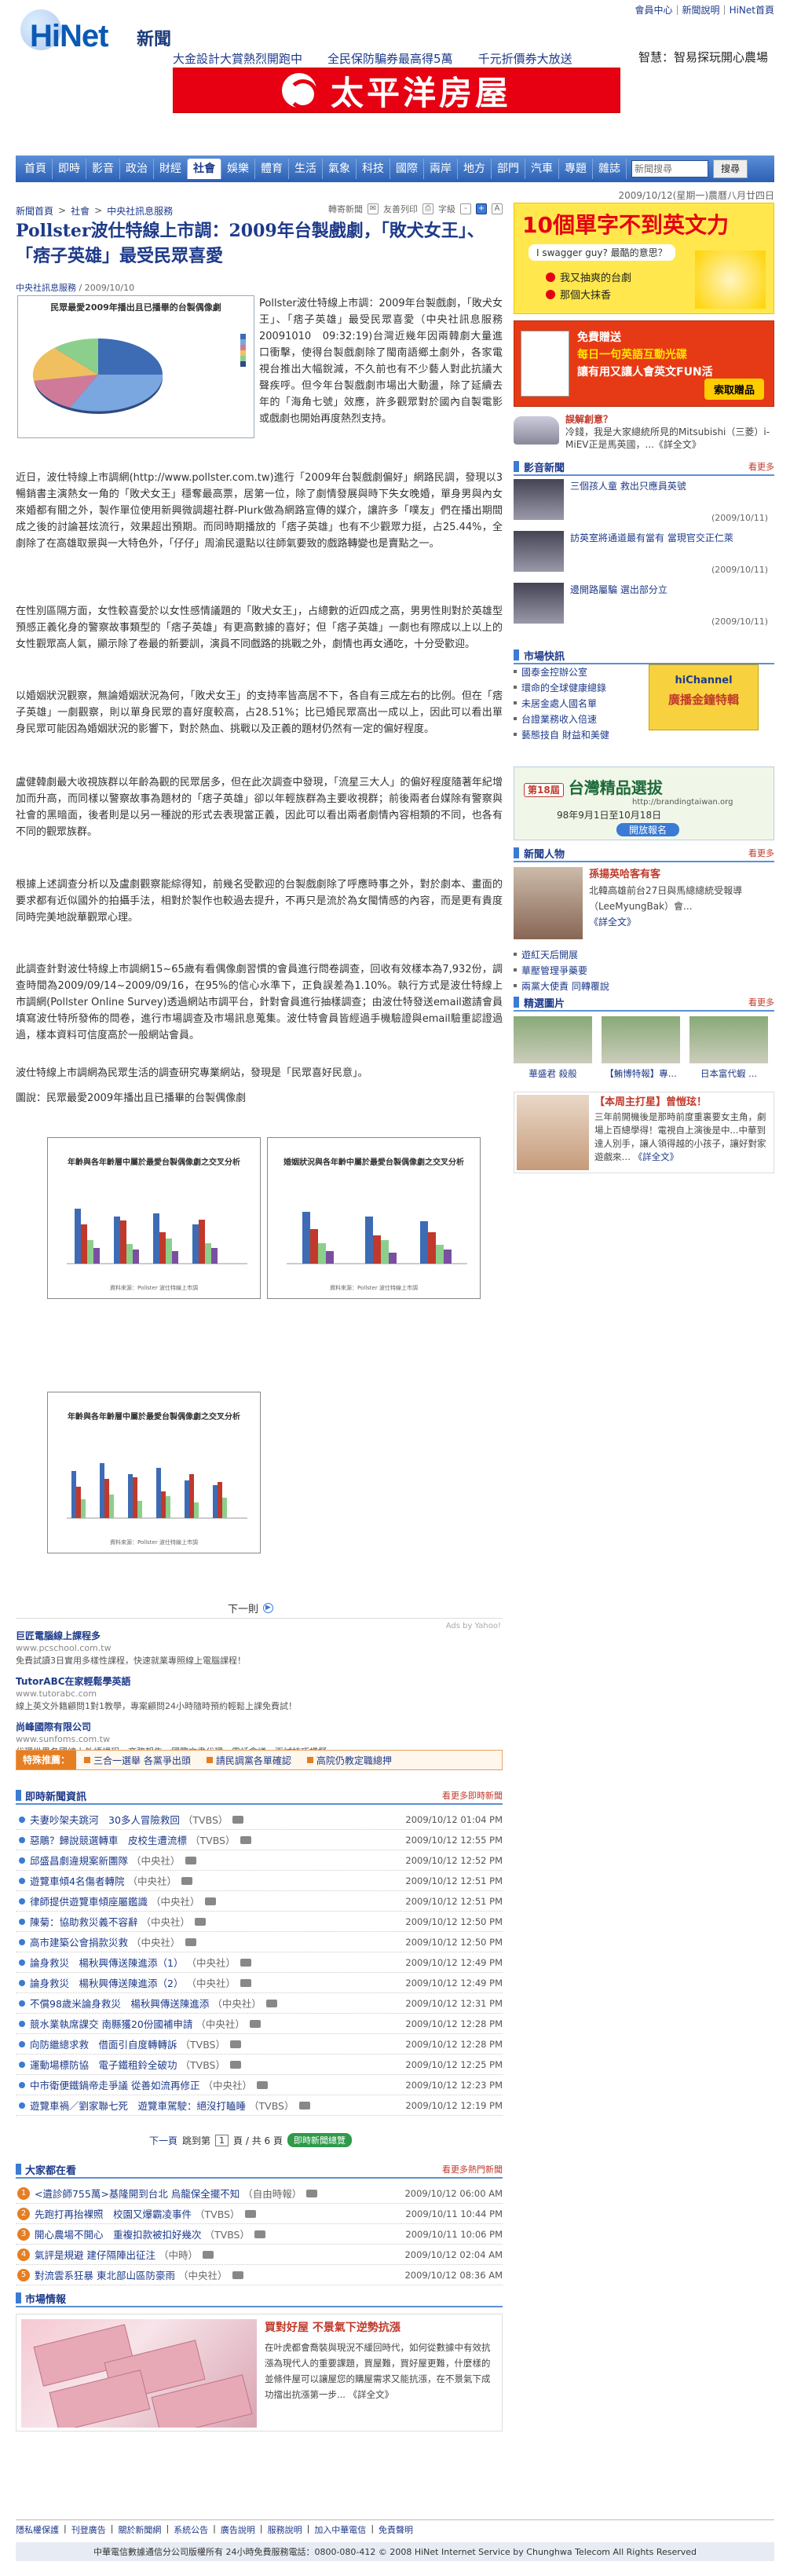  What do you see at coordinates (113, 2214) in the screenshot?
I see `news-link: 先跑打再抬裸照 校園又爆霸凌事件` at bounding box center [113, 2214].